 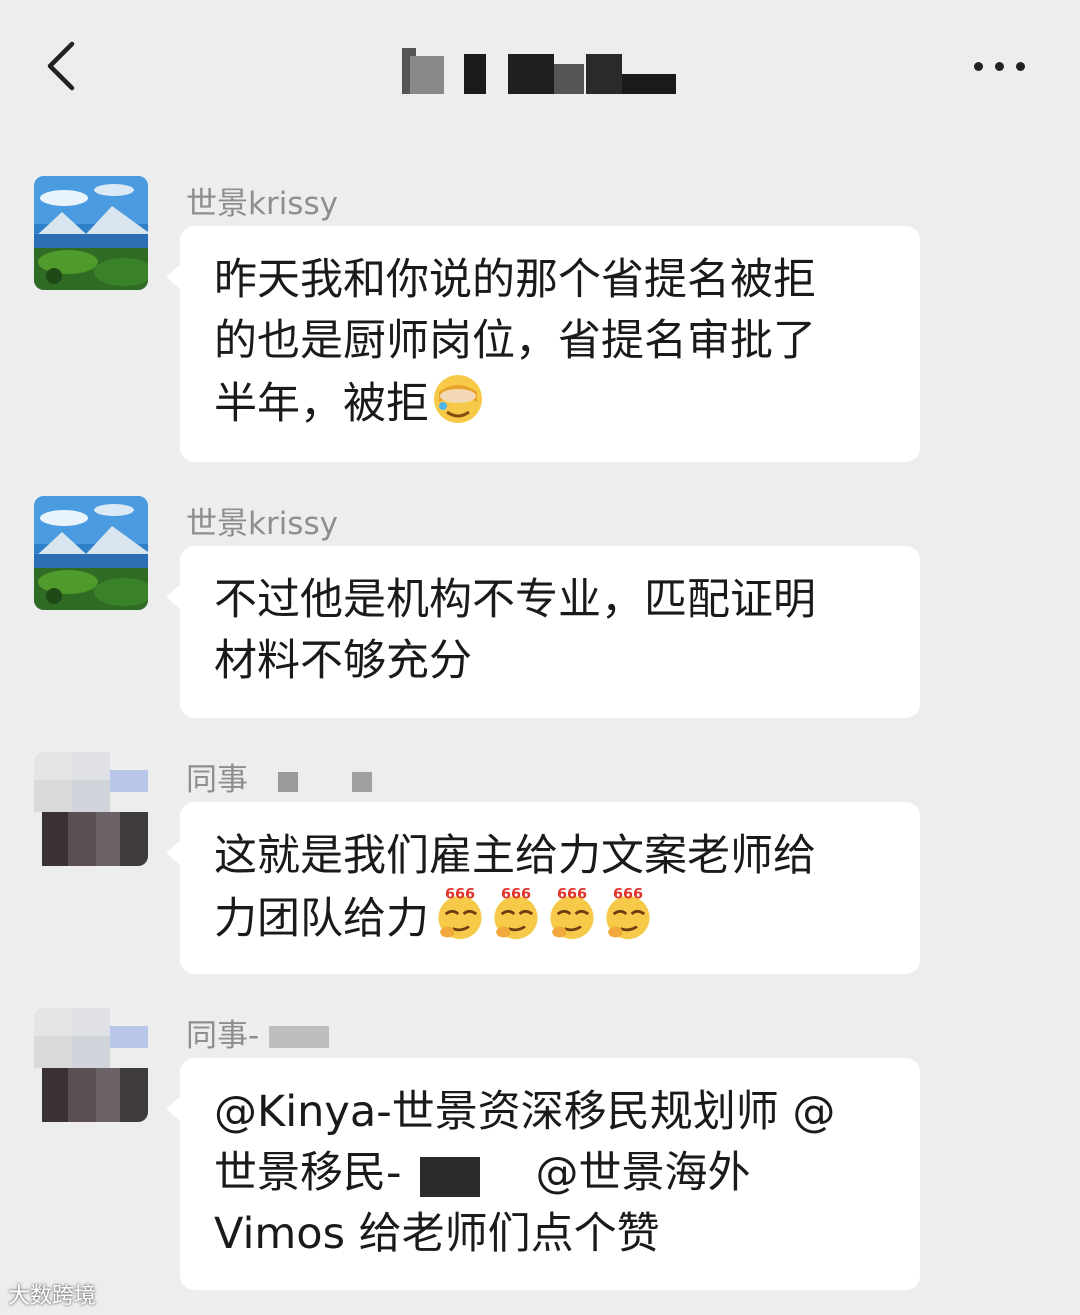 What do you see at coordinates (343, 661) in the screenshot?
I see `message-text-line: 材料不够充分` at bounding box center [343, 661].